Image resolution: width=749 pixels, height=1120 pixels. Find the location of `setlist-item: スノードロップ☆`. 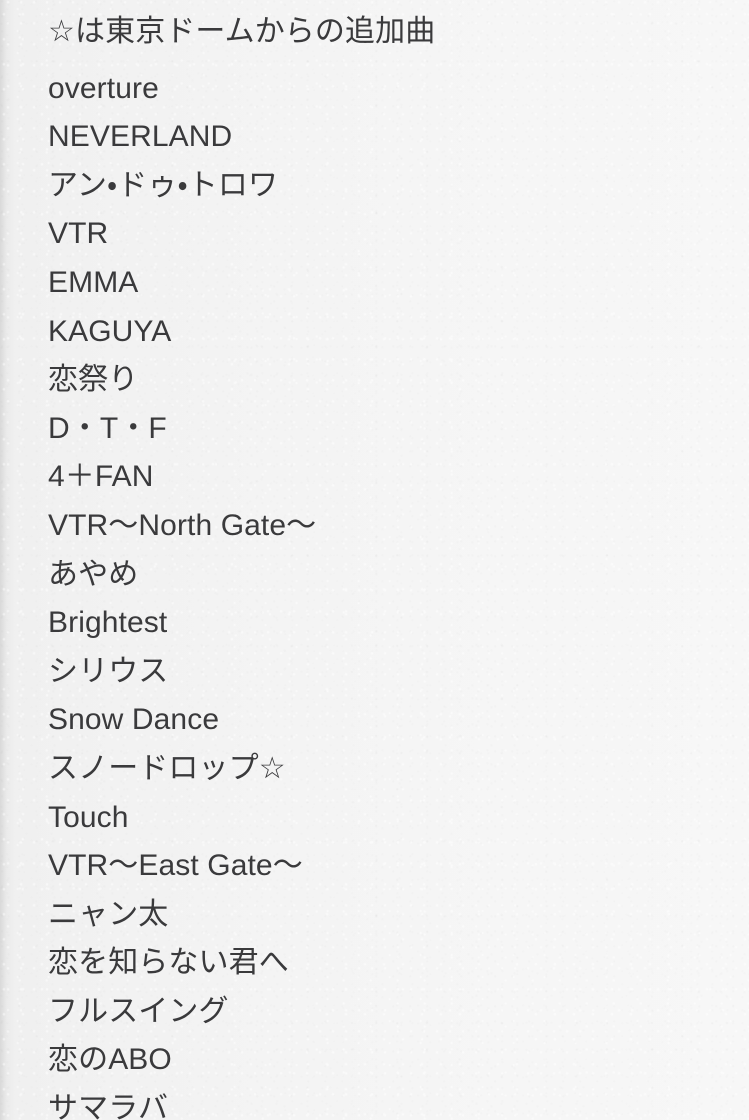

setlist-item: スノードロップ☆ is located at coordinates (167, 768).